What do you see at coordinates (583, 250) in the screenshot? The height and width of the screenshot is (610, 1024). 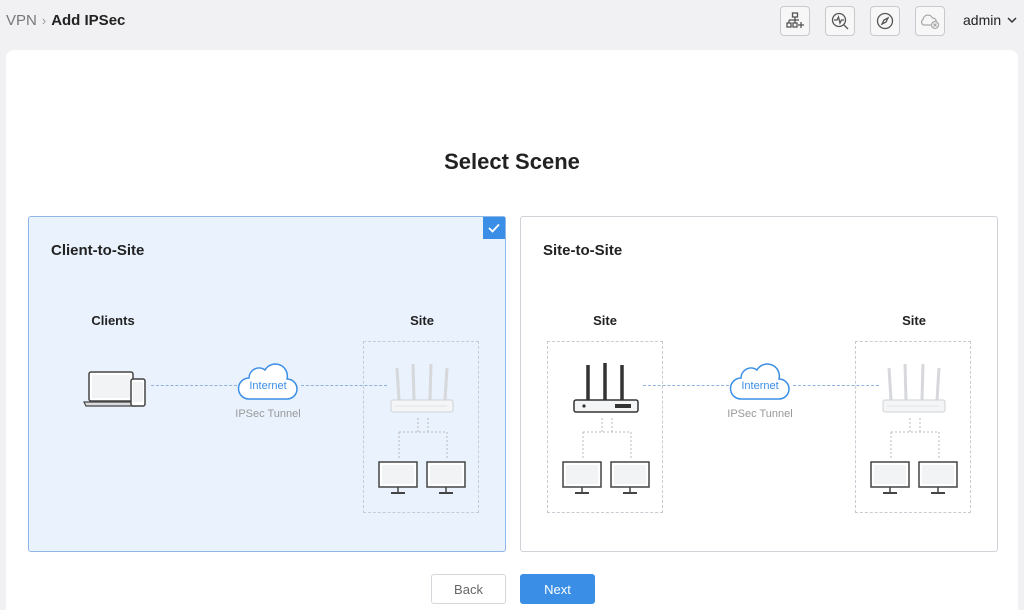 I see `scene-title: Site-to-Site` at bounding box center [583, 250].